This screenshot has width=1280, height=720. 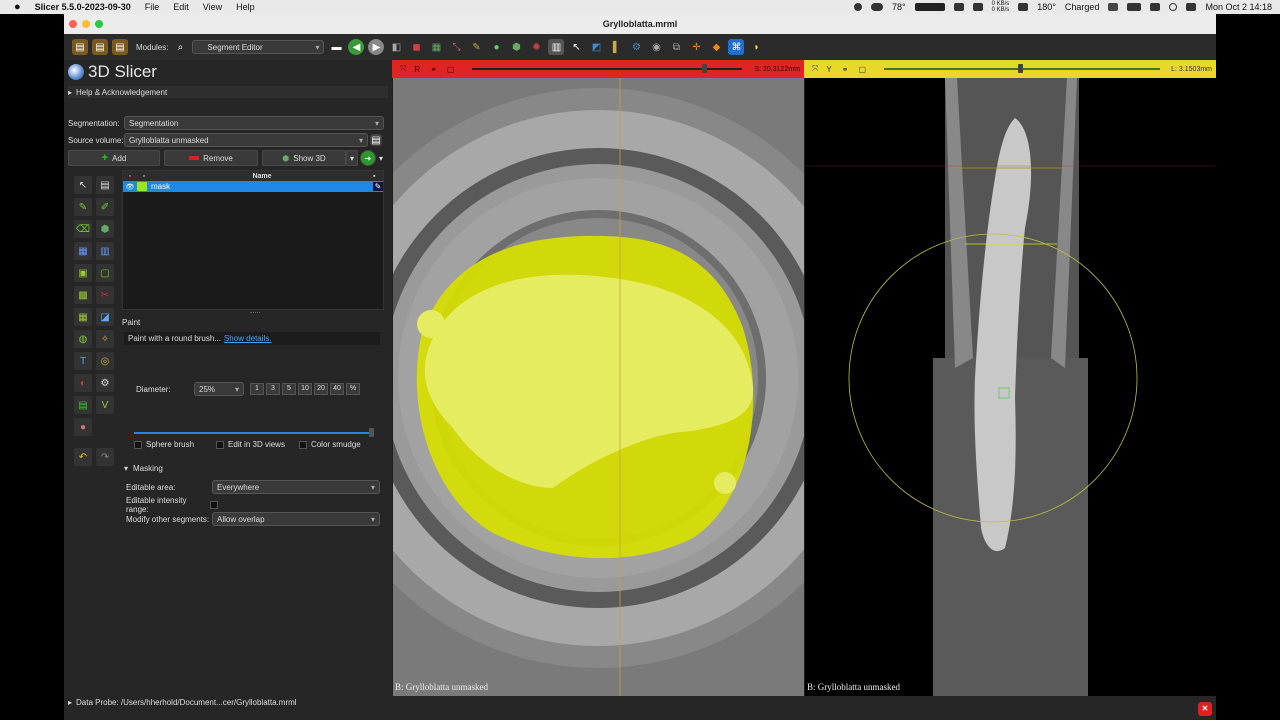 What do you see at coordinates (86, 24) in the screenshot?
I see `minimize-window-button` at bounding box center [86, 24].